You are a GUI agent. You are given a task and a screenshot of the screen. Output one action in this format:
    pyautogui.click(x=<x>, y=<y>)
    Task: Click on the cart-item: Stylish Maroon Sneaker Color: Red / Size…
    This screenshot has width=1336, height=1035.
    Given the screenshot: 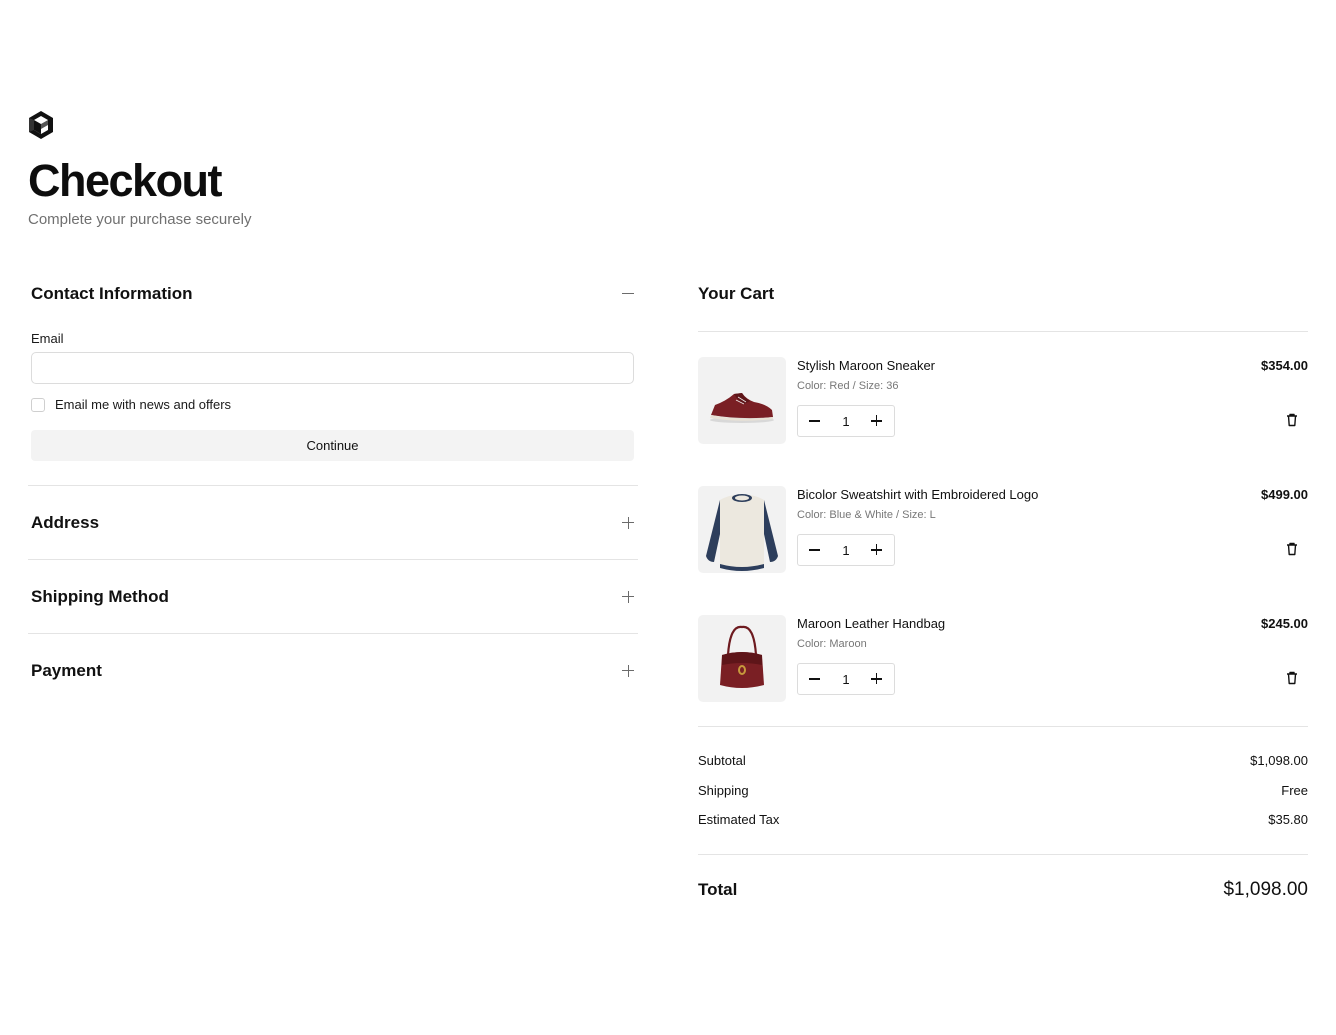 What is the action you would take?
    pyautogui.click(x=1003, y=421)
    